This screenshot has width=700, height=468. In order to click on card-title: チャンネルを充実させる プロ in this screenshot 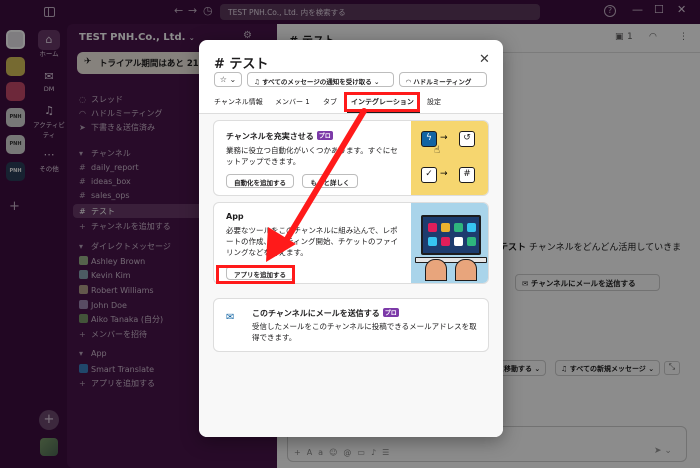, I will do `click(279, 136)`.